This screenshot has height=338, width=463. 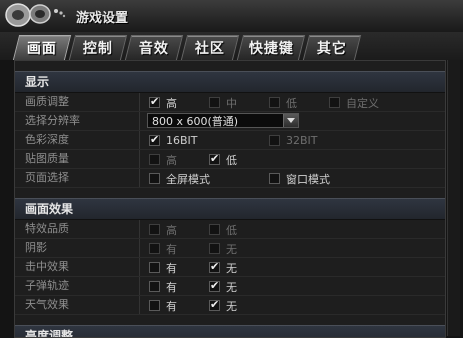 What do you see at coordinates (230, 209) in the screenshot?
I see `section-effects-header: 画面效果` at bounding box center [230, 209].